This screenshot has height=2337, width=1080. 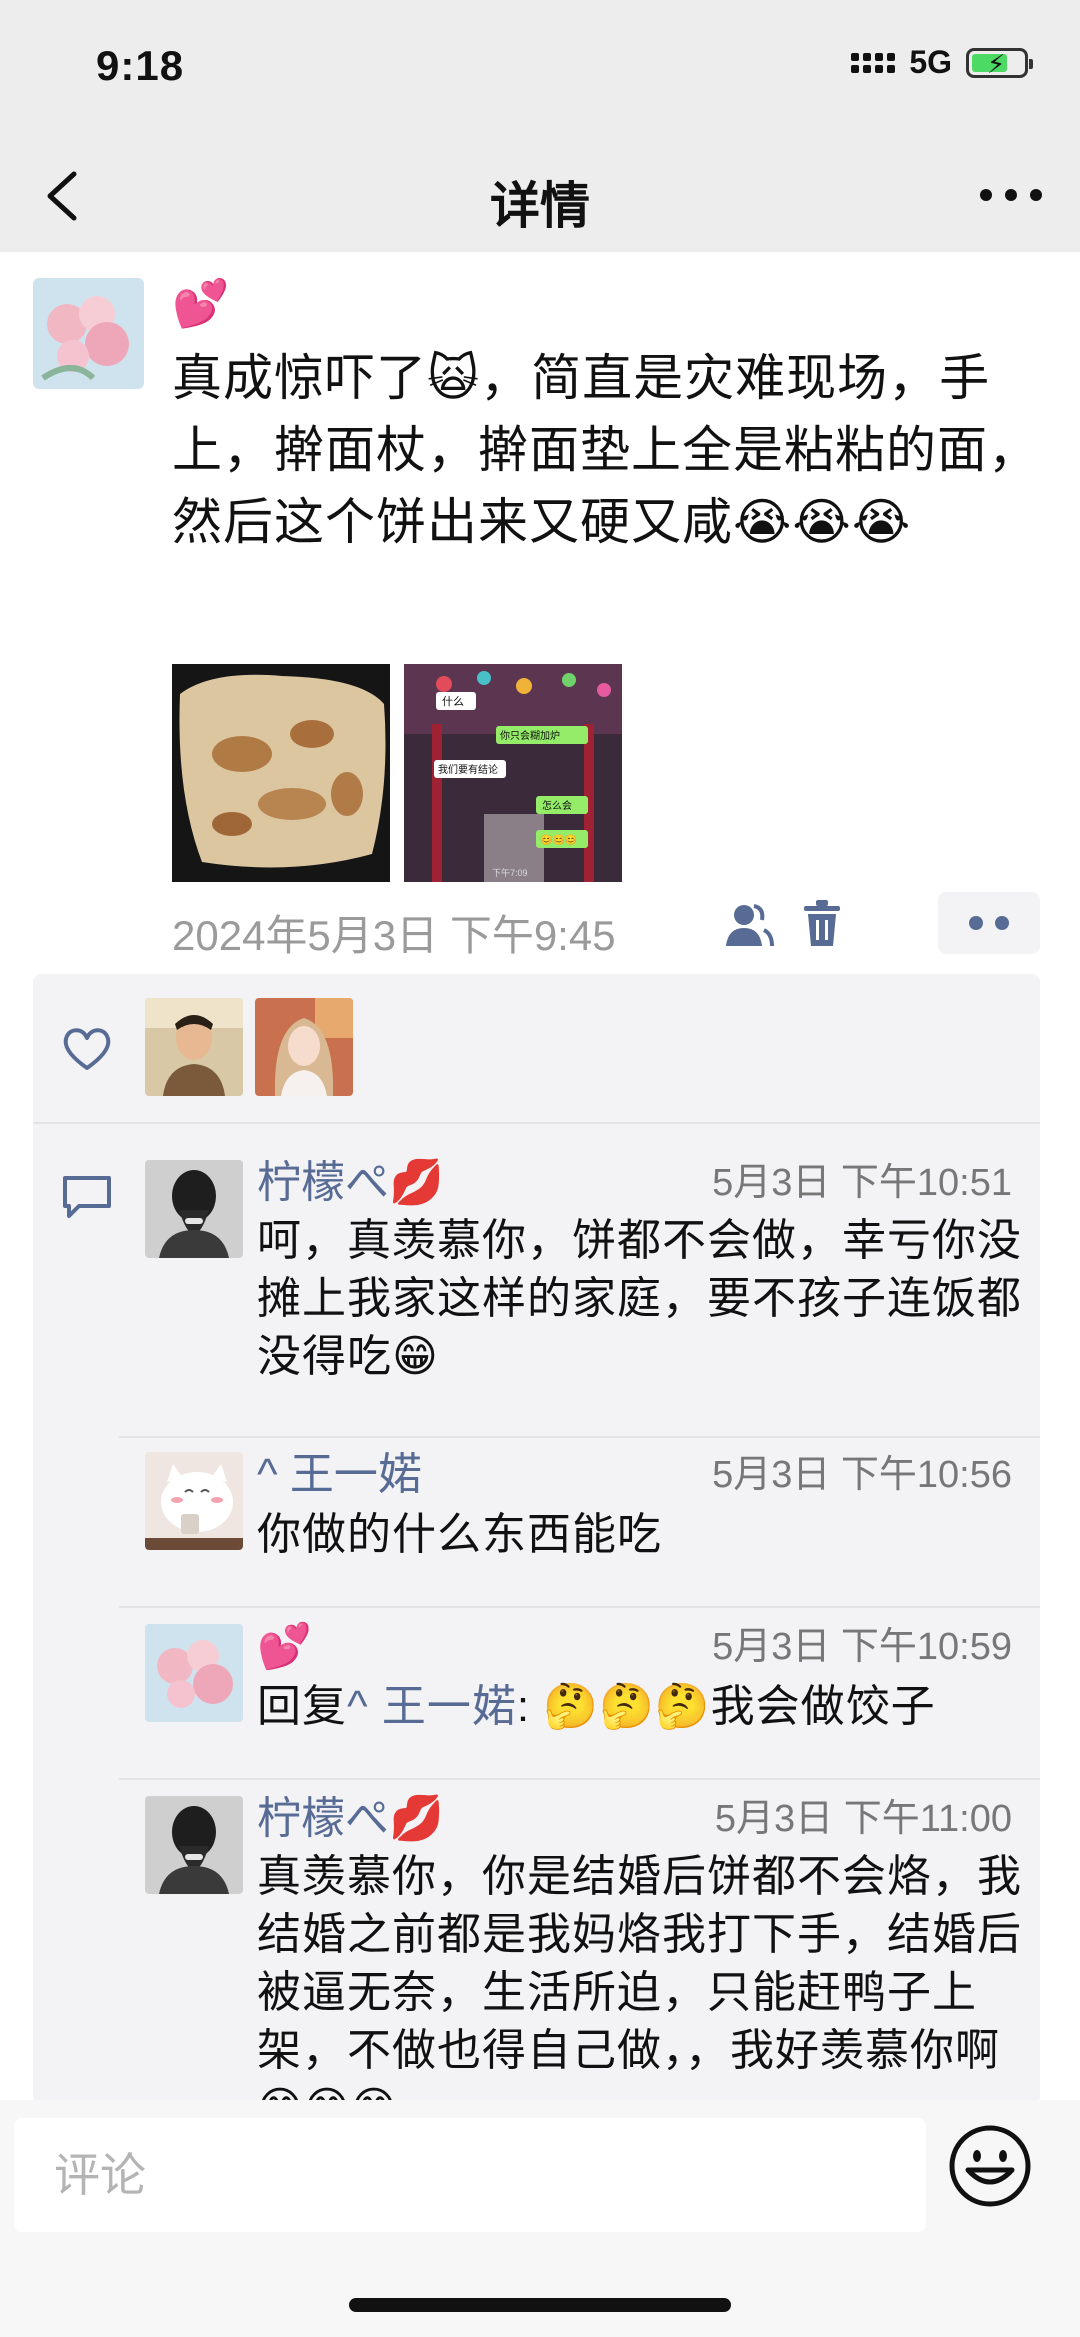 I want to click on svg-text: 下午7:09, so click(x=510, y=872).